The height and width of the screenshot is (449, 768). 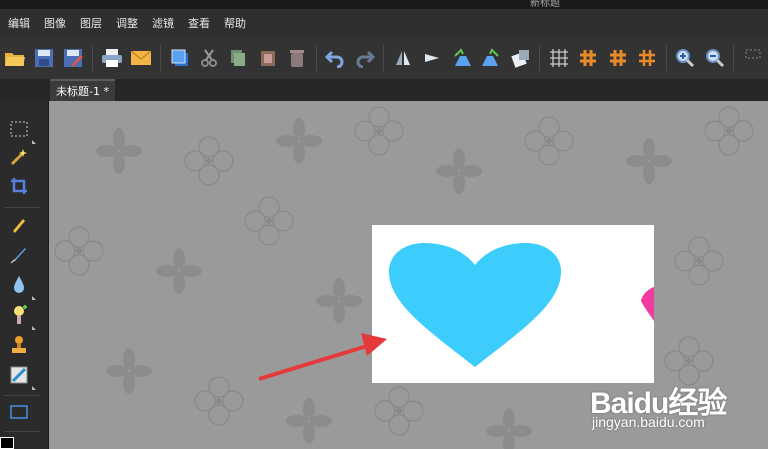 I want to click on gradient-icon, so click(x=22, y=377).